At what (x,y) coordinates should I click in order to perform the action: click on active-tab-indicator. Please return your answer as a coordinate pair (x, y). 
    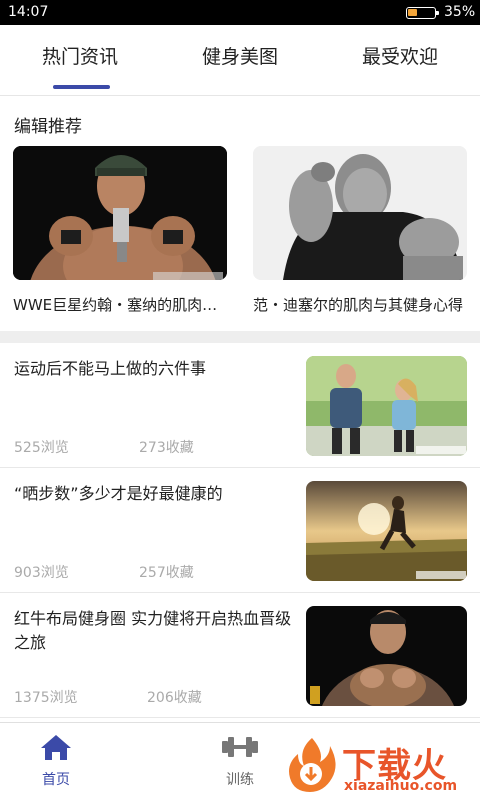
    Looking at the image, I should click on (81, 87).